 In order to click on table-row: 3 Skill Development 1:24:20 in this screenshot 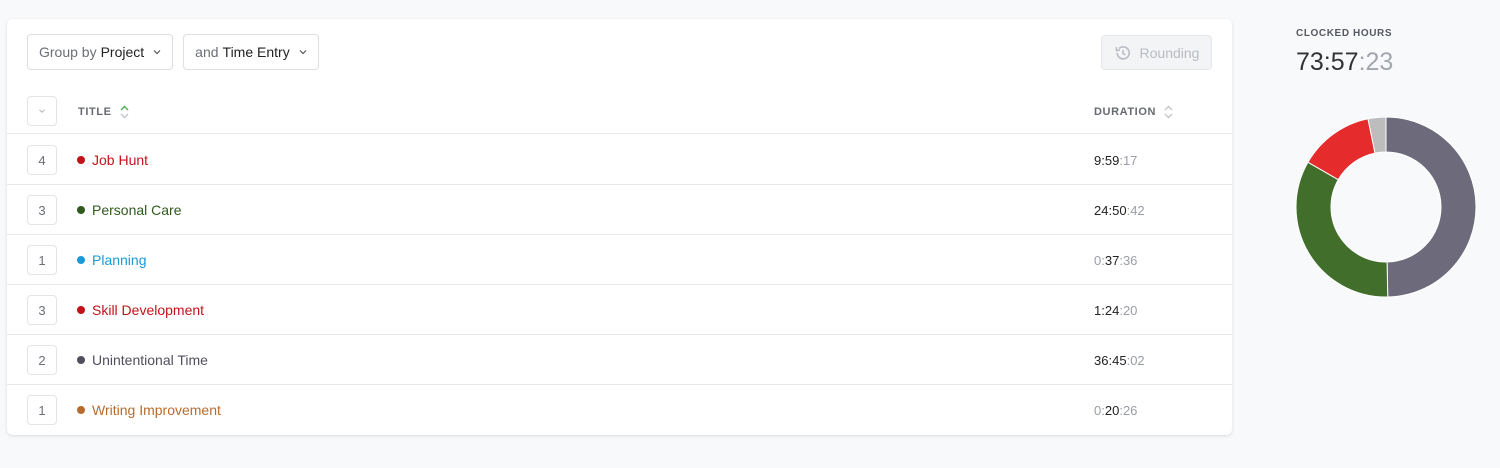, I will do `click(619, 310)`.